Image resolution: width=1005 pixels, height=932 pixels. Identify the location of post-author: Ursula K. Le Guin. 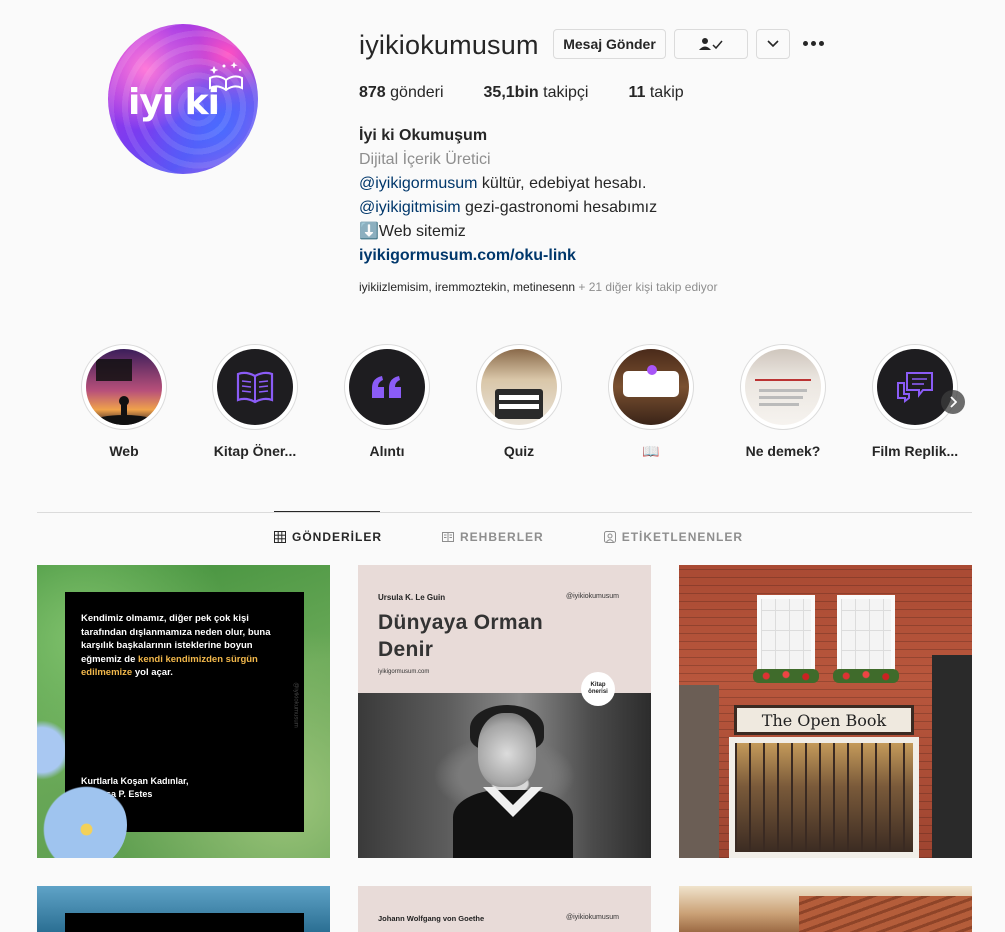
(412, 597).